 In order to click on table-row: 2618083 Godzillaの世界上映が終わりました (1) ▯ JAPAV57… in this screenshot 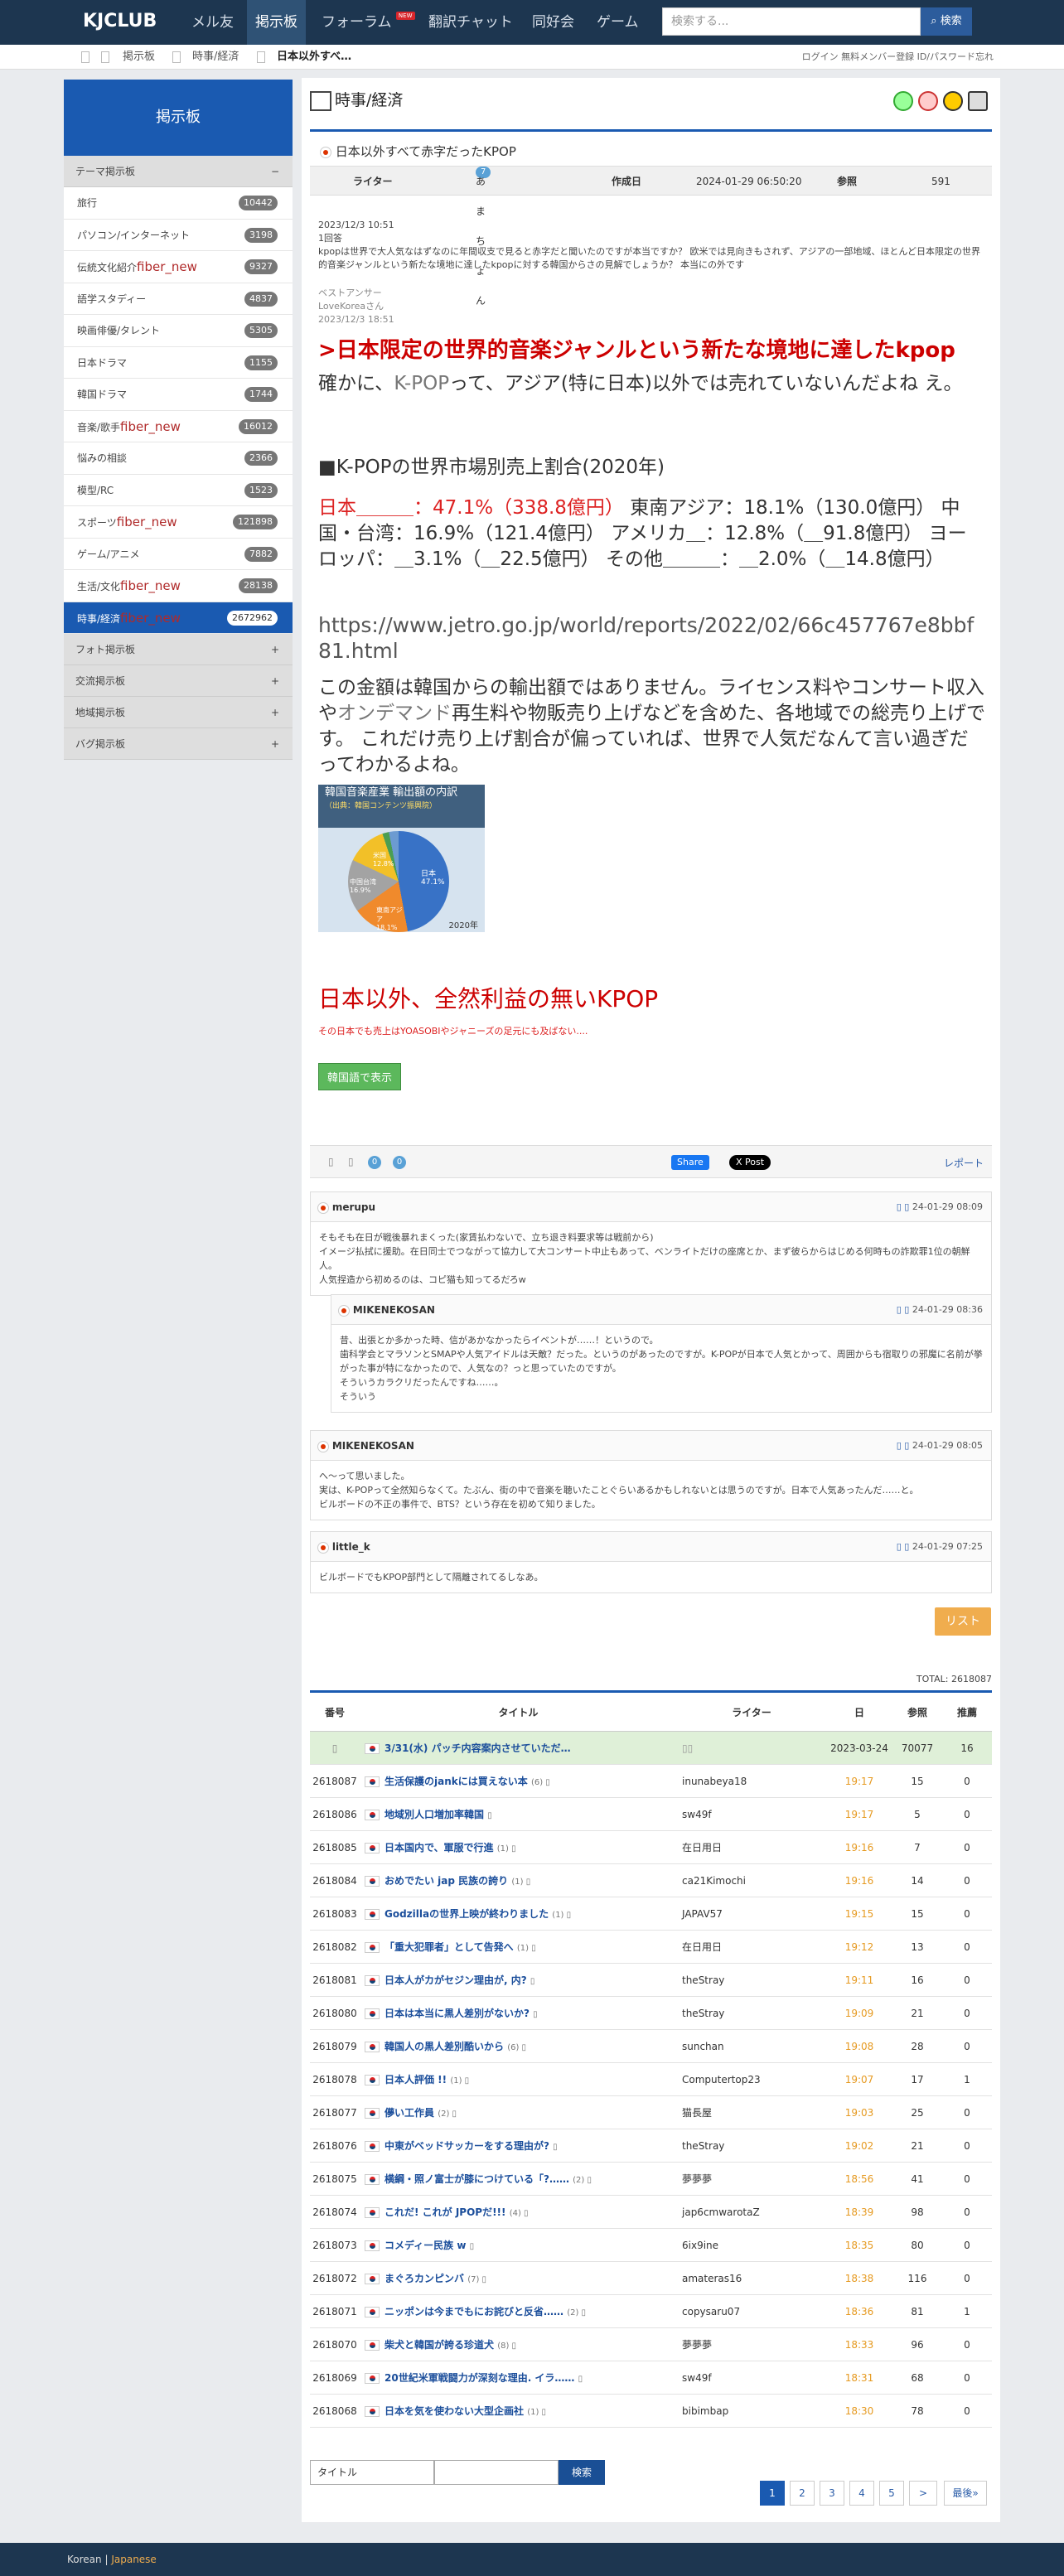, I will do `click(651, 1914)`.